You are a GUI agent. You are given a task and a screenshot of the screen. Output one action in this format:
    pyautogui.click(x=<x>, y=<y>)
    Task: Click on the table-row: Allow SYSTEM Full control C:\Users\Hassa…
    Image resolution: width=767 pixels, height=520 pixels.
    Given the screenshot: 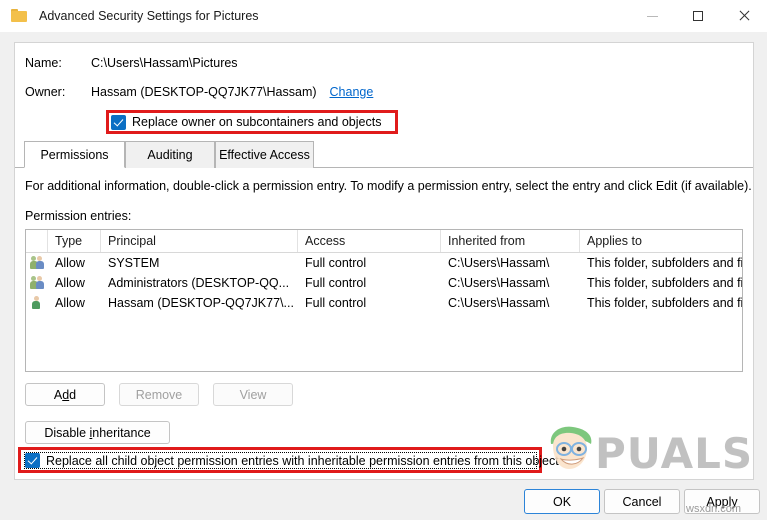 What is the action you would take?
    pyautogui.click(x=384, y=263)
    